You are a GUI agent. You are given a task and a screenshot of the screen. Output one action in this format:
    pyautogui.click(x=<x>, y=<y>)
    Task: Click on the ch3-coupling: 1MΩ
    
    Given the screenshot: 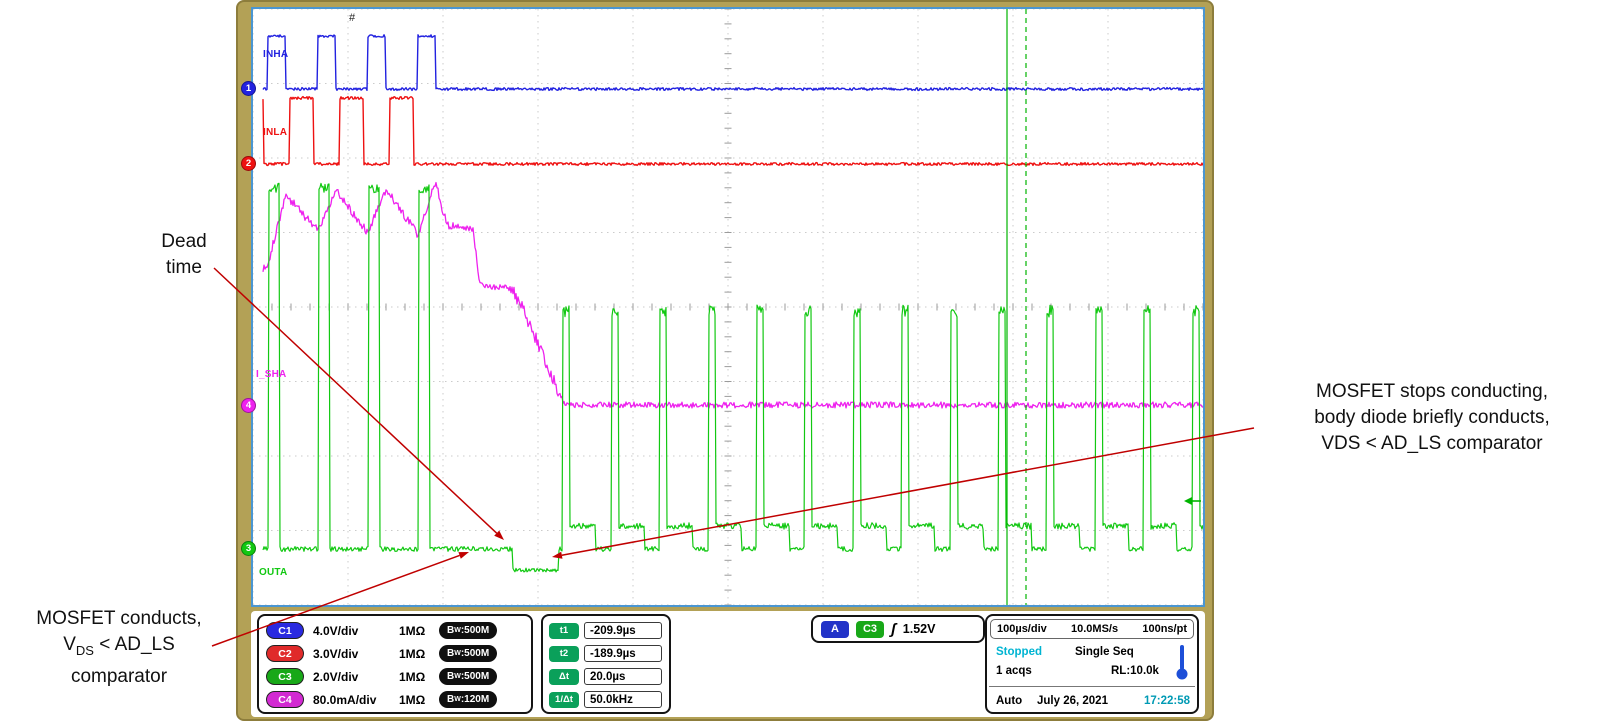 What is the action you would take?
    pyautogui.click(x=412, y=676)
    